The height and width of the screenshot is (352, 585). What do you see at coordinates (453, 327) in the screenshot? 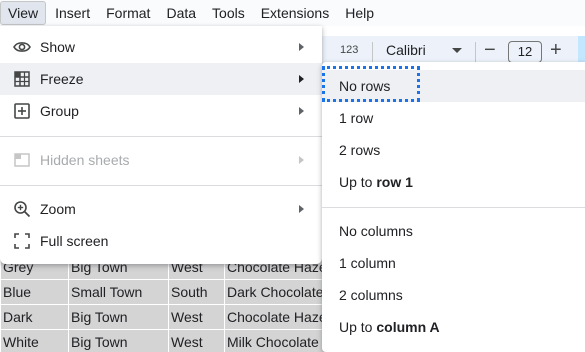
I see `submenu-item-up-to-column: Up to column A` at bounding box center [453, 327].